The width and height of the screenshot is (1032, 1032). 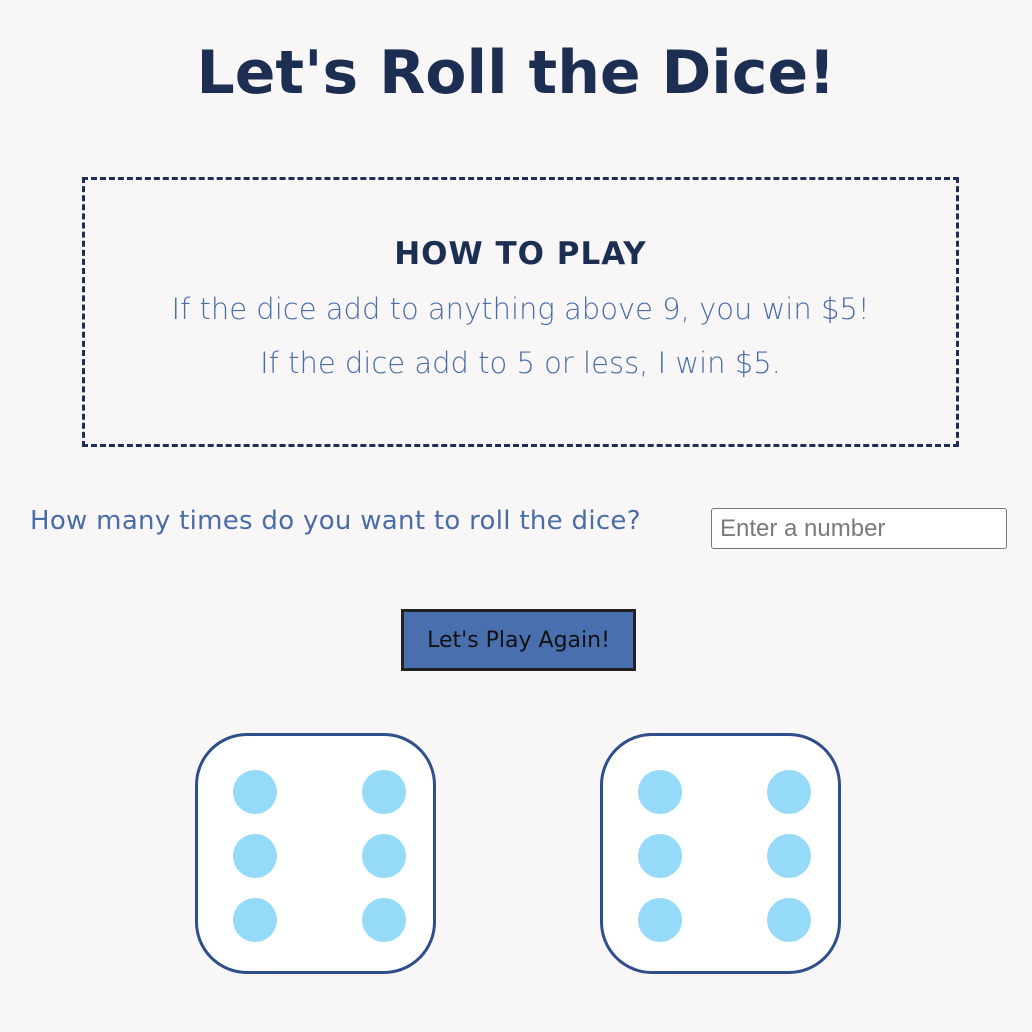 What do you see at coordinates (520, 254) in the screenshot?
I see `how-to-play-heading: HOW TO PLAY` at bounding box center [520, 254].